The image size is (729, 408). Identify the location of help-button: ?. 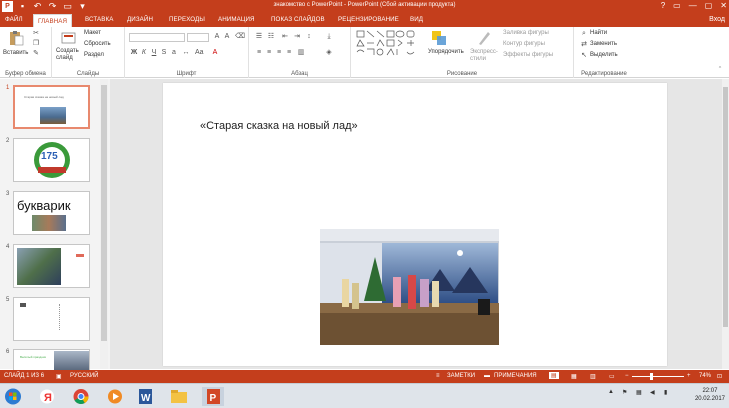
(663, 5).